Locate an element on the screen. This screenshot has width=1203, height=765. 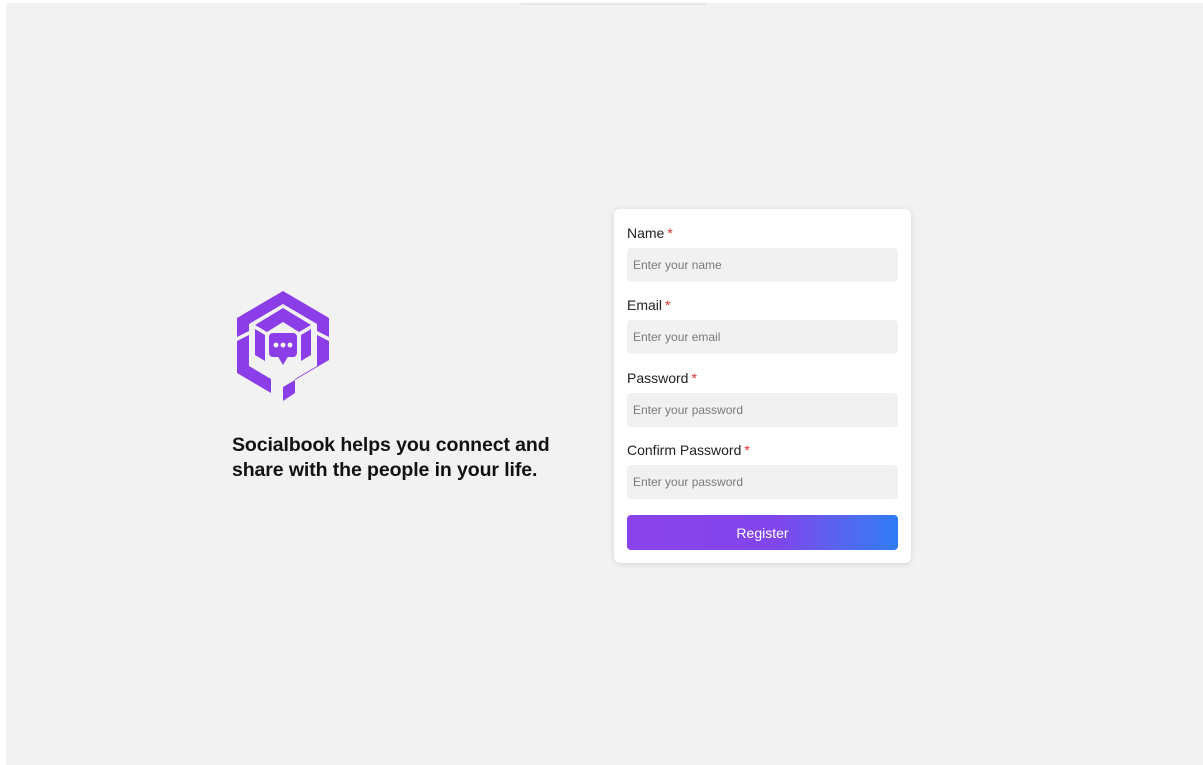
confirm-password-label-text: Confirm Password is located at coordinates (684, 450).